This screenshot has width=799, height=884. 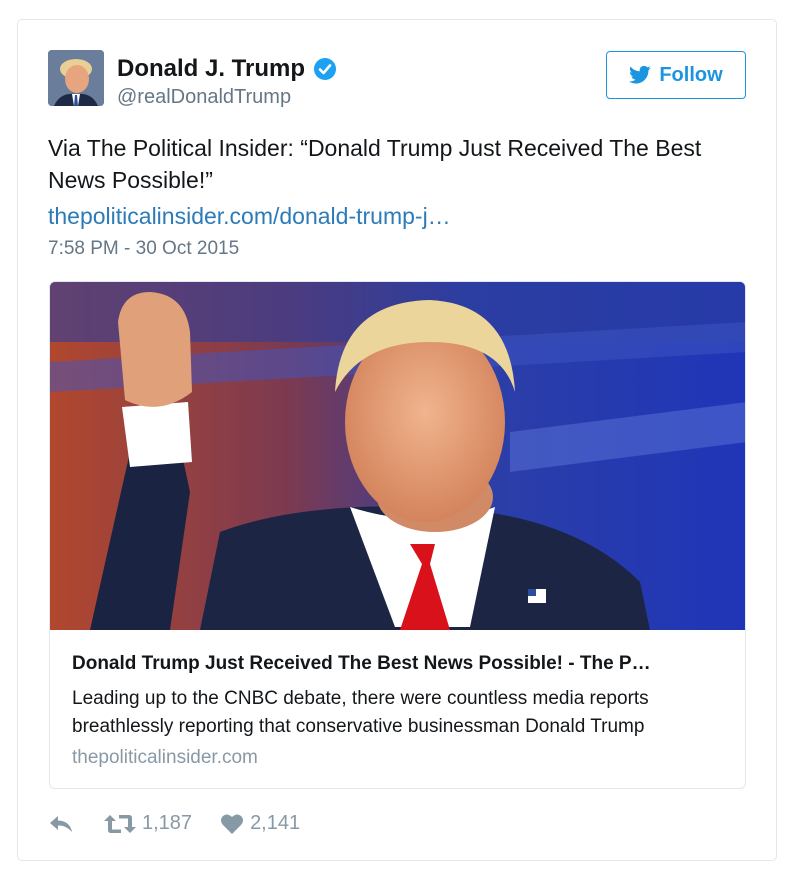 I want to click on reply-icon, so click(x=61, y=823).